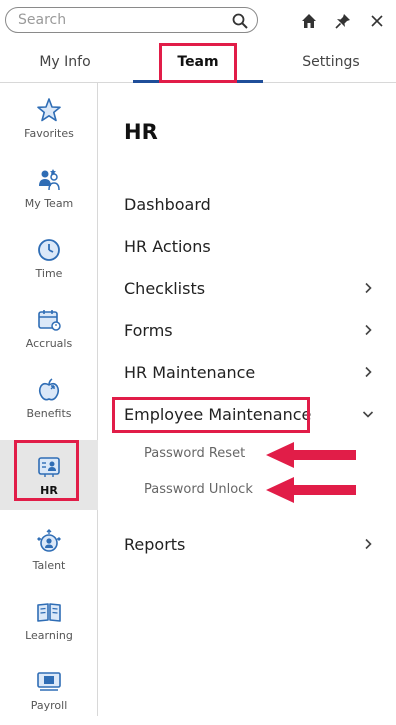 This screenshot has height=725, width=396. What do you see at coordinates (249, 247) in the screenshot?
I see `menu-item-hr-actions: HR Actions` at bounding box center [249, 247].